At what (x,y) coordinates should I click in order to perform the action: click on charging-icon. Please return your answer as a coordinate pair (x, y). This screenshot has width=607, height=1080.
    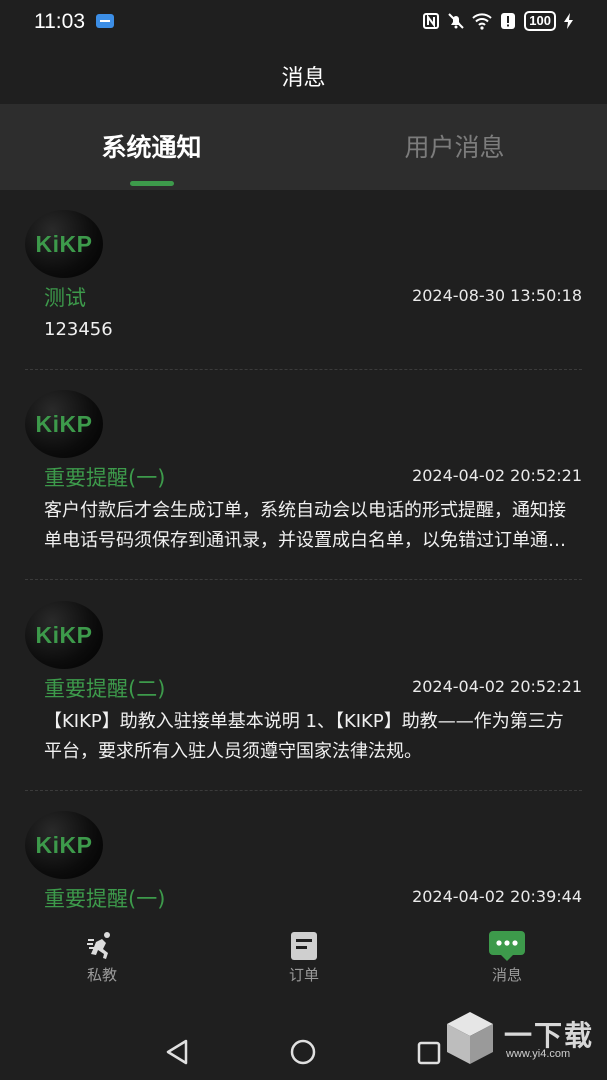
    Looking at the image, I should click on (568, 21).